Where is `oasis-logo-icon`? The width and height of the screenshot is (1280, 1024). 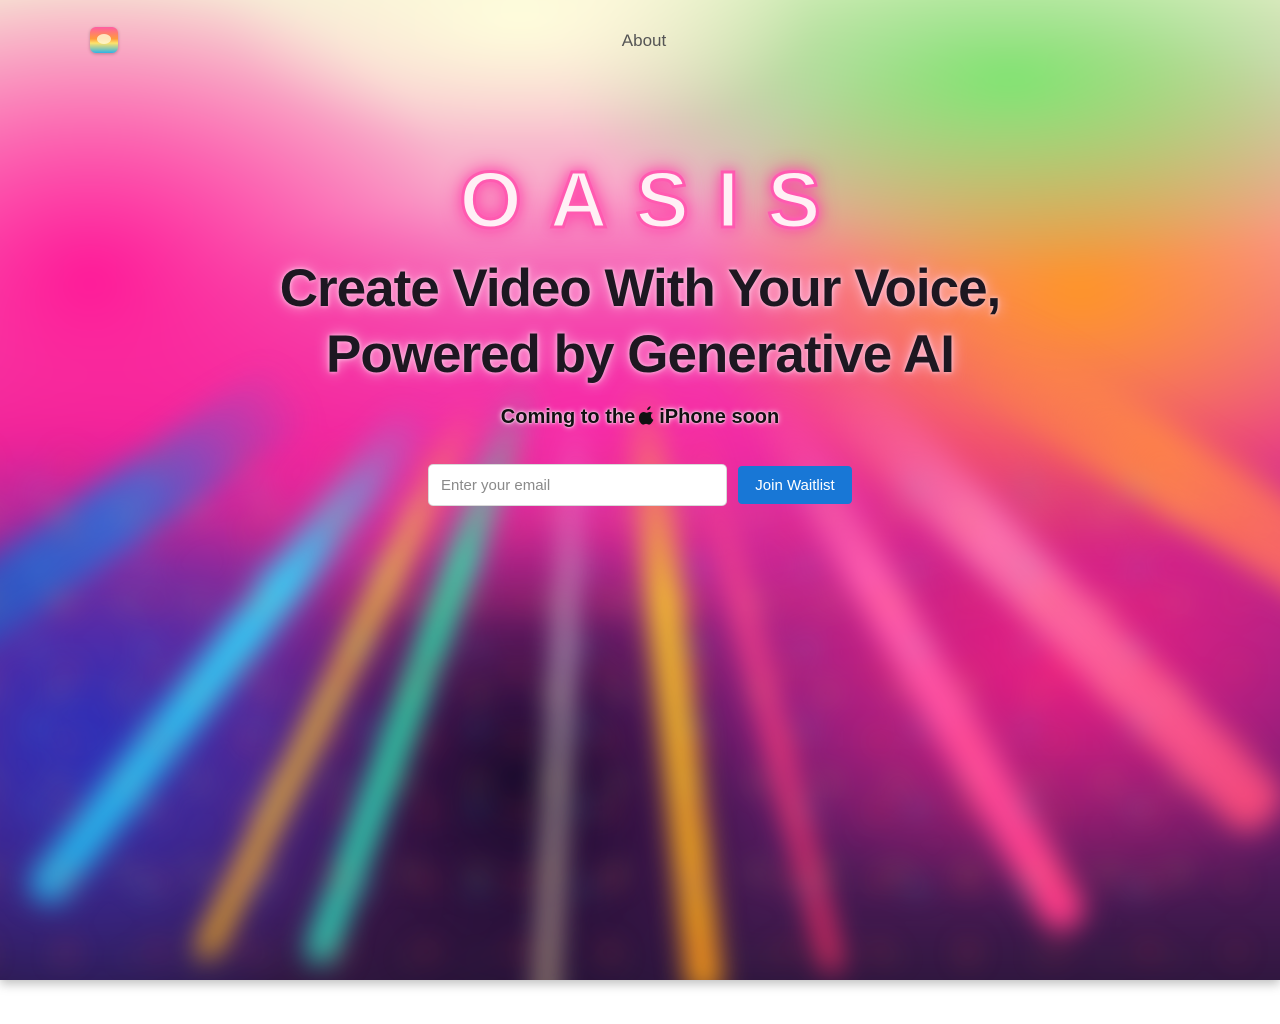 oasis-logo-icon is located at coordinates (104, 40).